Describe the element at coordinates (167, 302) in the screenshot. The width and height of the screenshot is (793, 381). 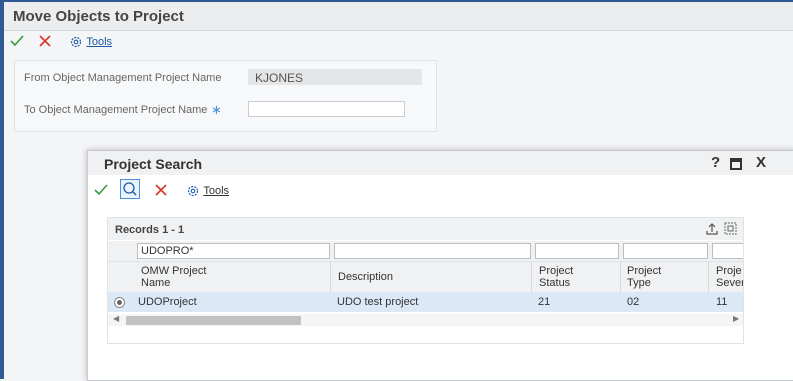
I see `cell-project-name: UDOProject` at that location.